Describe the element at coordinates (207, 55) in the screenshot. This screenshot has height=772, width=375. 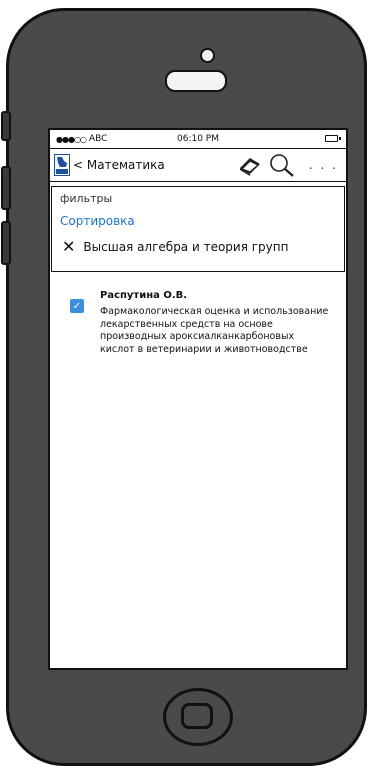
I see `camera-icon` at that location.